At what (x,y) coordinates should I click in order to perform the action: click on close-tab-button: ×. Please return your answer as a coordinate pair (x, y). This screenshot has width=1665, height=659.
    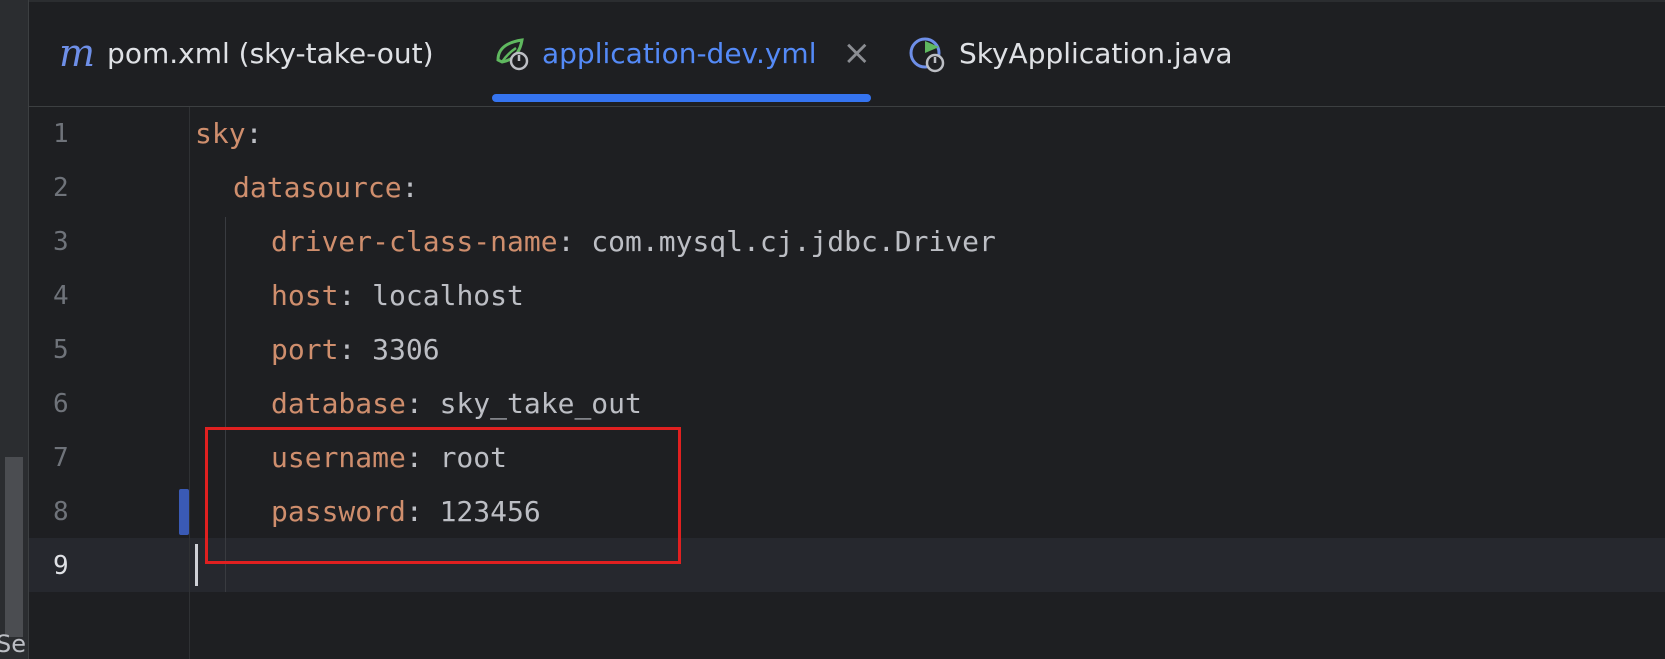
    Looking at the image, I should click on (856, 53).